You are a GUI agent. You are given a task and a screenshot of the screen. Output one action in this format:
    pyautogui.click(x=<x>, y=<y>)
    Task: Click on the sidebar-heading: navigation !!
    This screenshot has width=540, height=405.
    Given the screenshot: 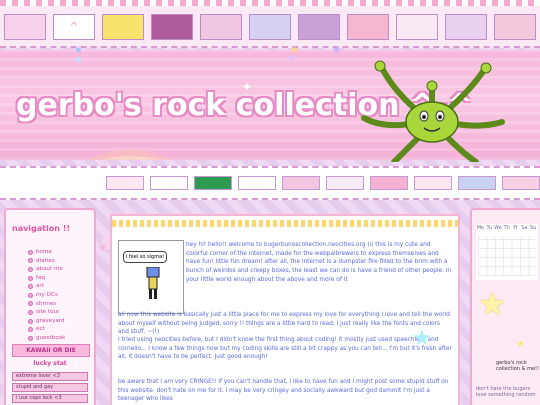 What is the action you would take?
    pyautogui.click(x=41, y=228)
    